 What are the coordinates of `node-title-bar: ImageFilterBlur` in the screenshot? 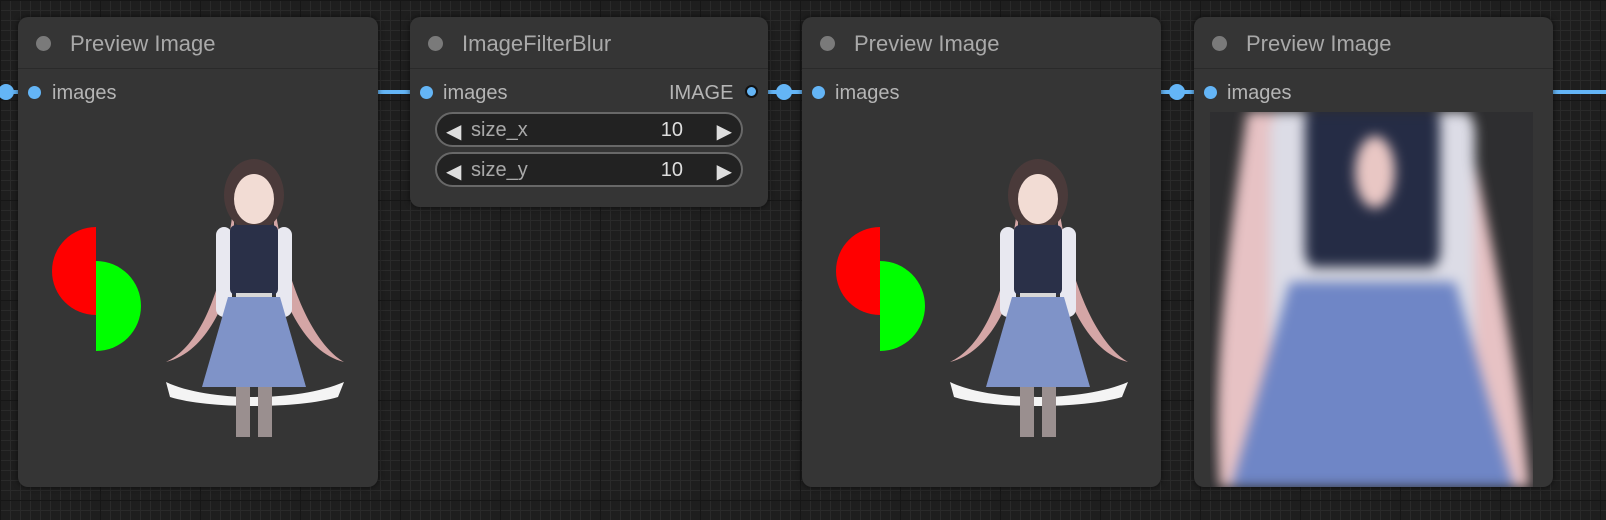 It's located at (589, 43).